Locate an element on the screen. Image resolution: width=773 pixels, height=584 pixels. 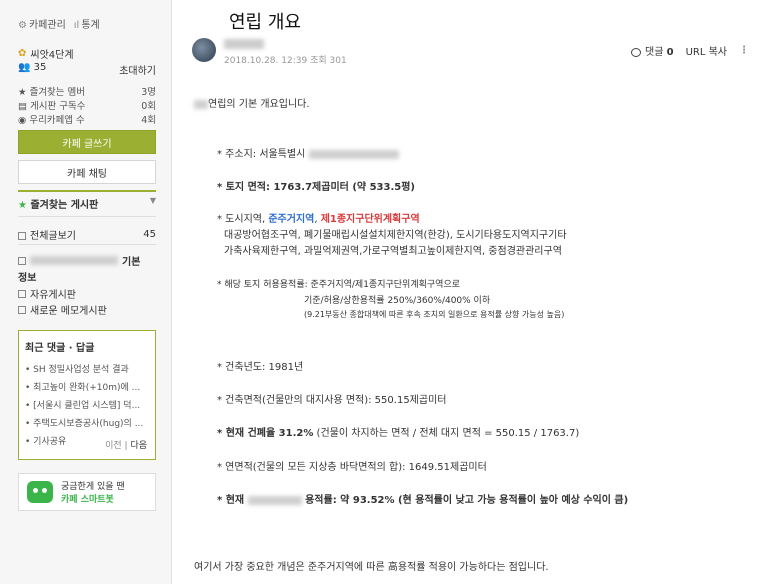
board-all-posts: 전체글보기 45 is located at coordinates (87, 234).